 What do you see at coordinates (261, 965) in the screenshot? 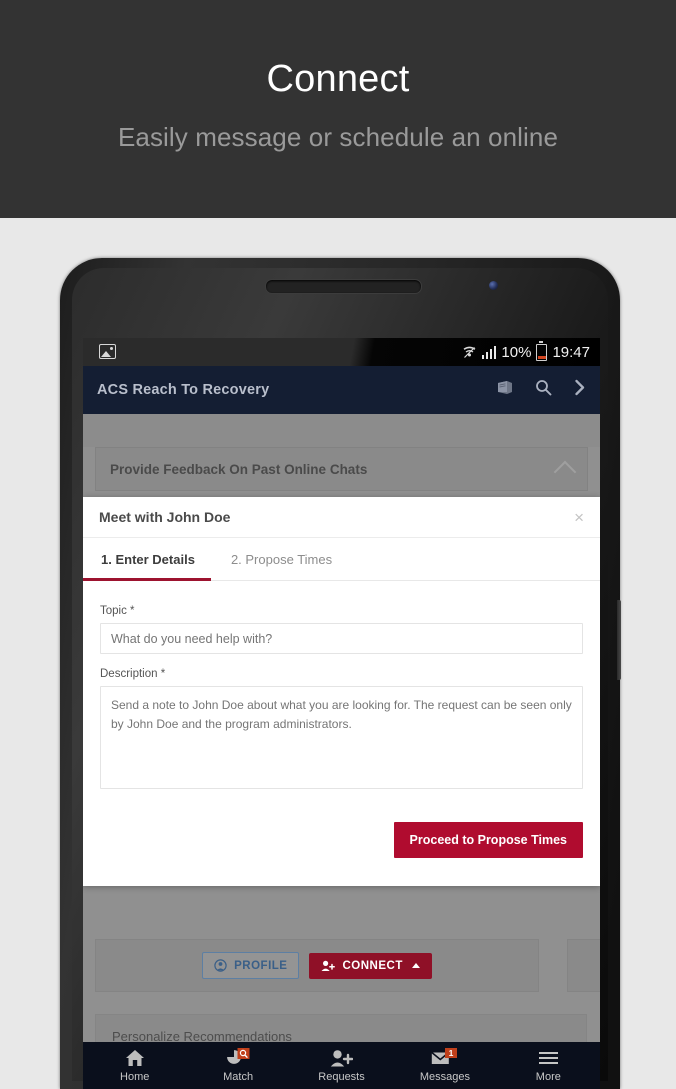
I see `profile-button-label: PROFILE` at bounding box center [261, 965].